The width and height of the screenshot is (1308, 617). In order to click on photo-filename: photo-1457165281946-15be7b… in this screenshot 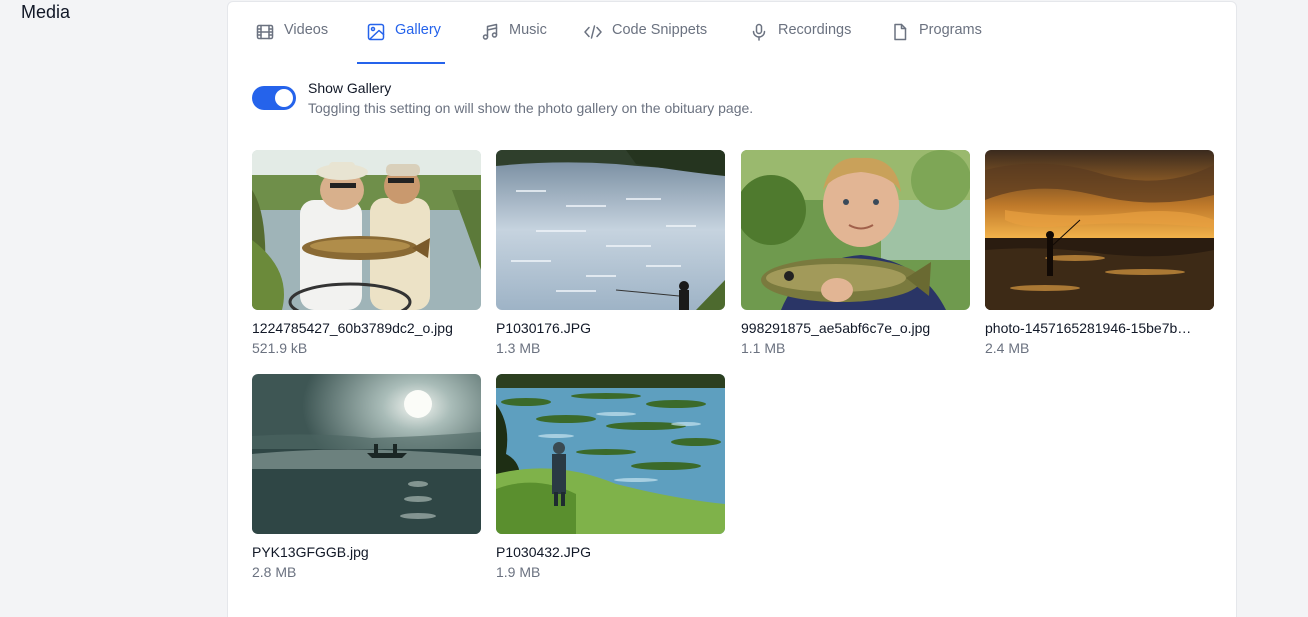, I will do `click(1088, 328)`.